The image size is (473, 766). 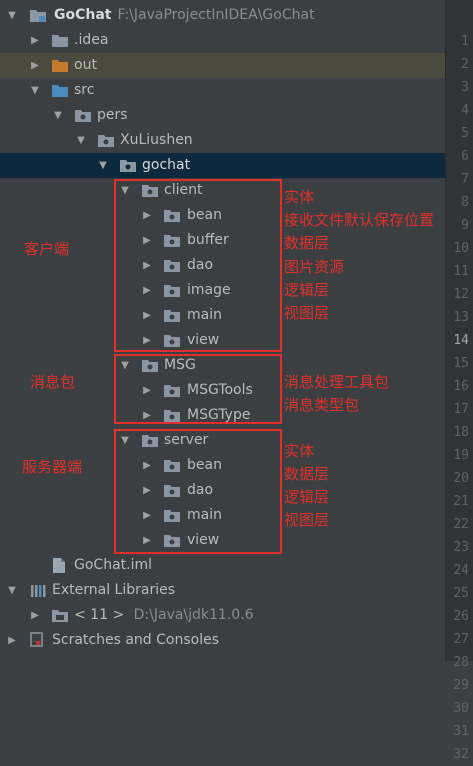 What do you see at coordinates (299, 197) in the screenshot?
I see `client-note: 实体` at bounding box center [299, 197].